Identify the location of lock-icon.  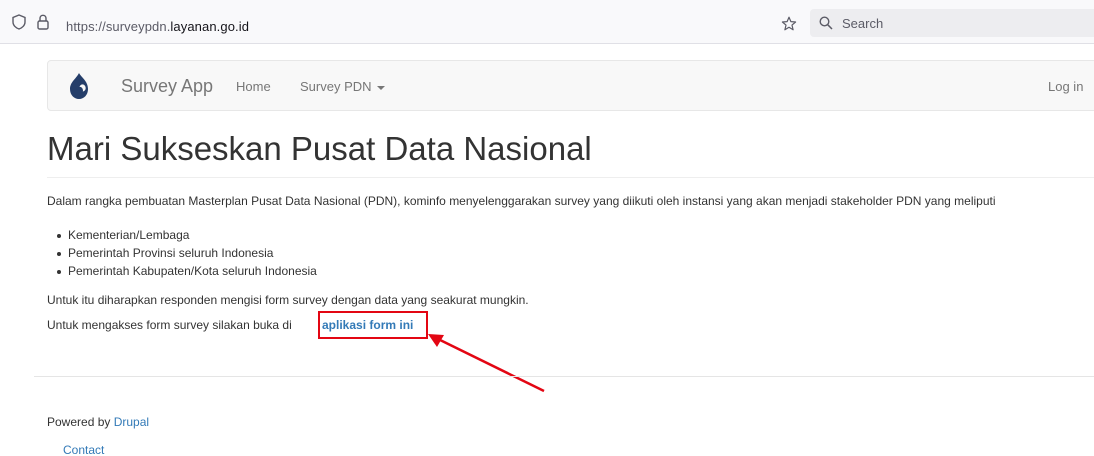
(43, 24).